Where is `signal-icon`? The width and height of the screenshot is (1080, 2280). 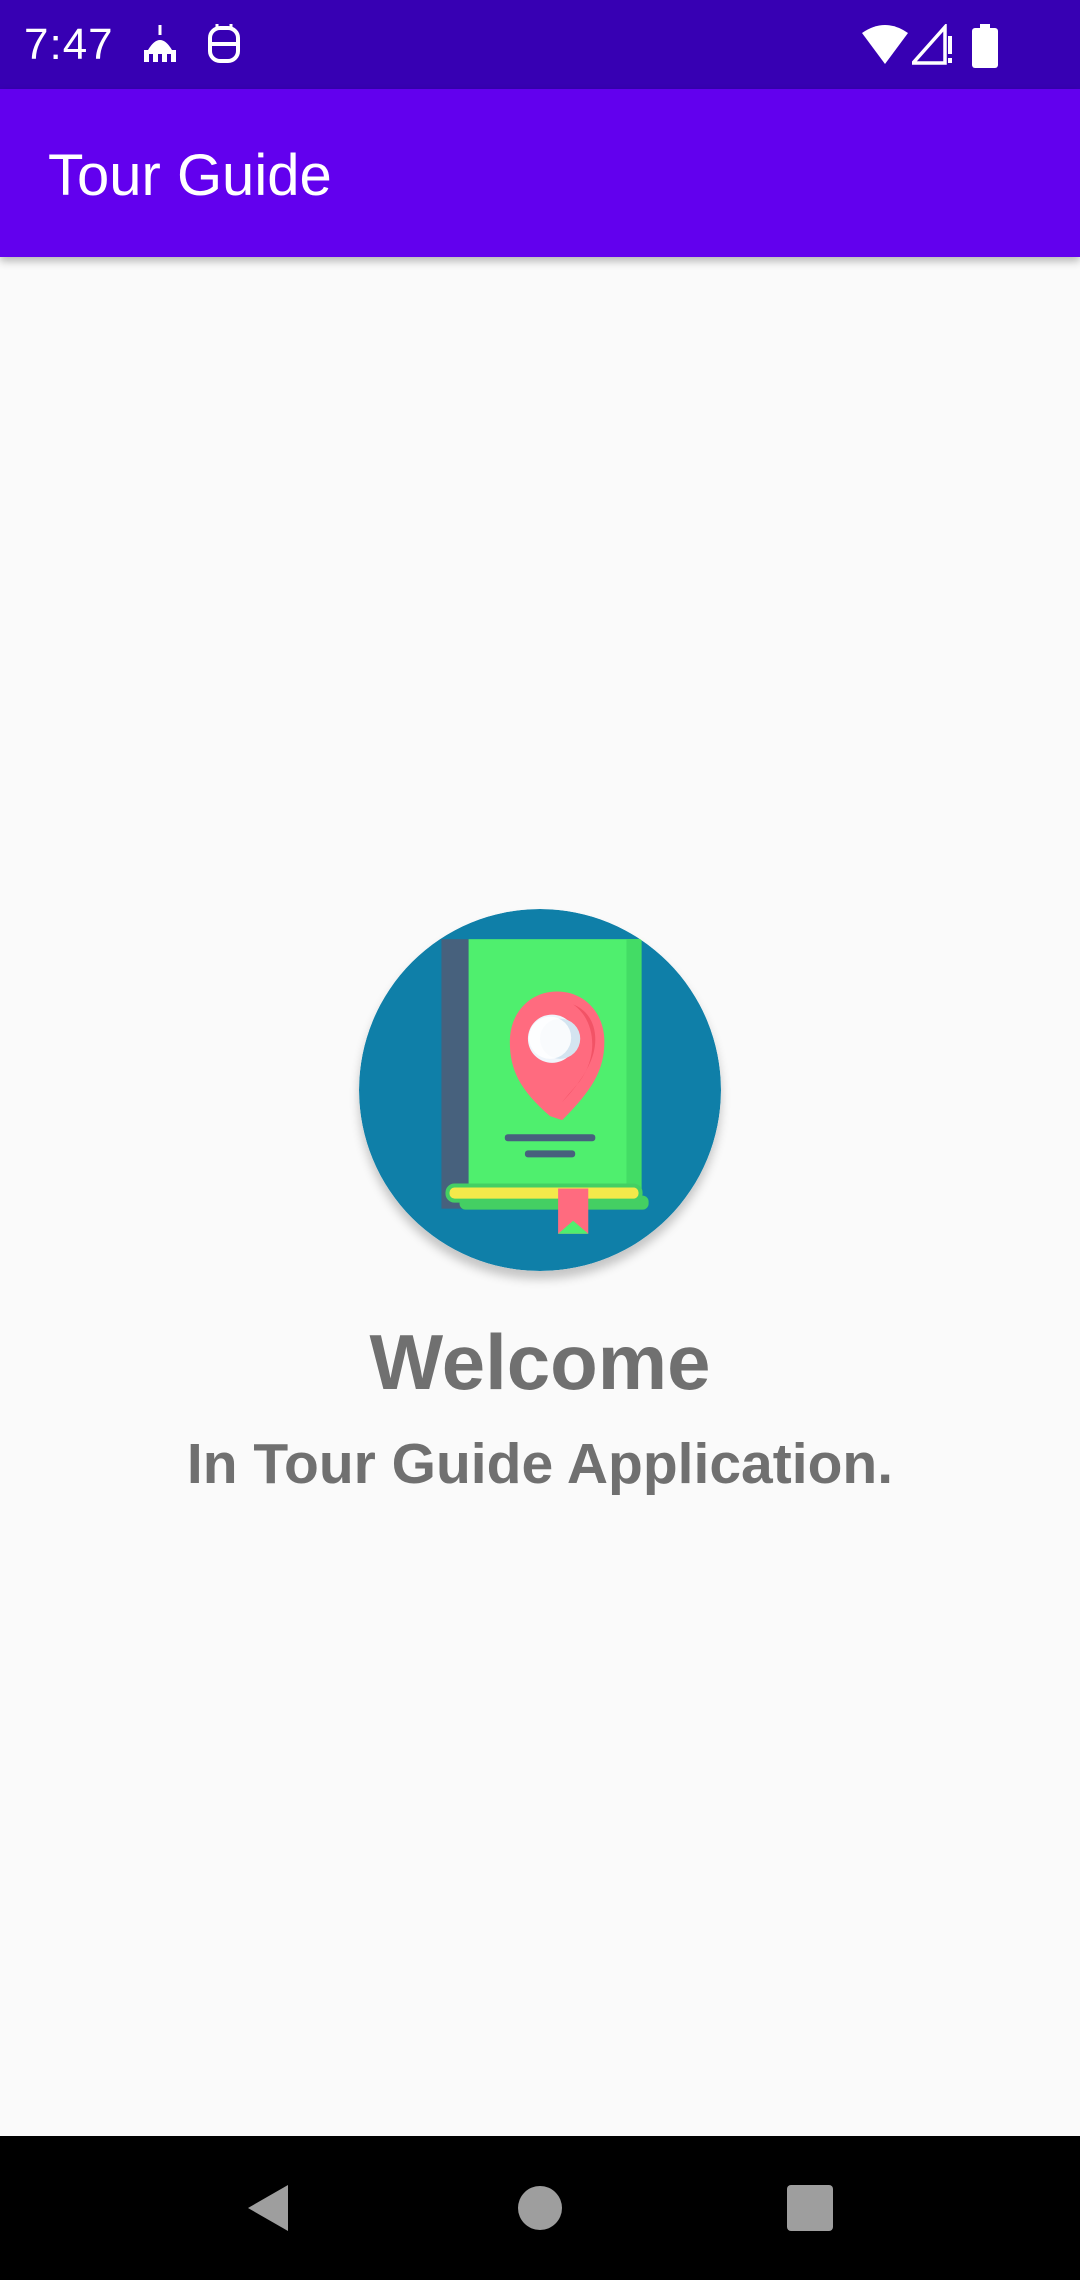 signal-icon is located at coordinates (932, 44).